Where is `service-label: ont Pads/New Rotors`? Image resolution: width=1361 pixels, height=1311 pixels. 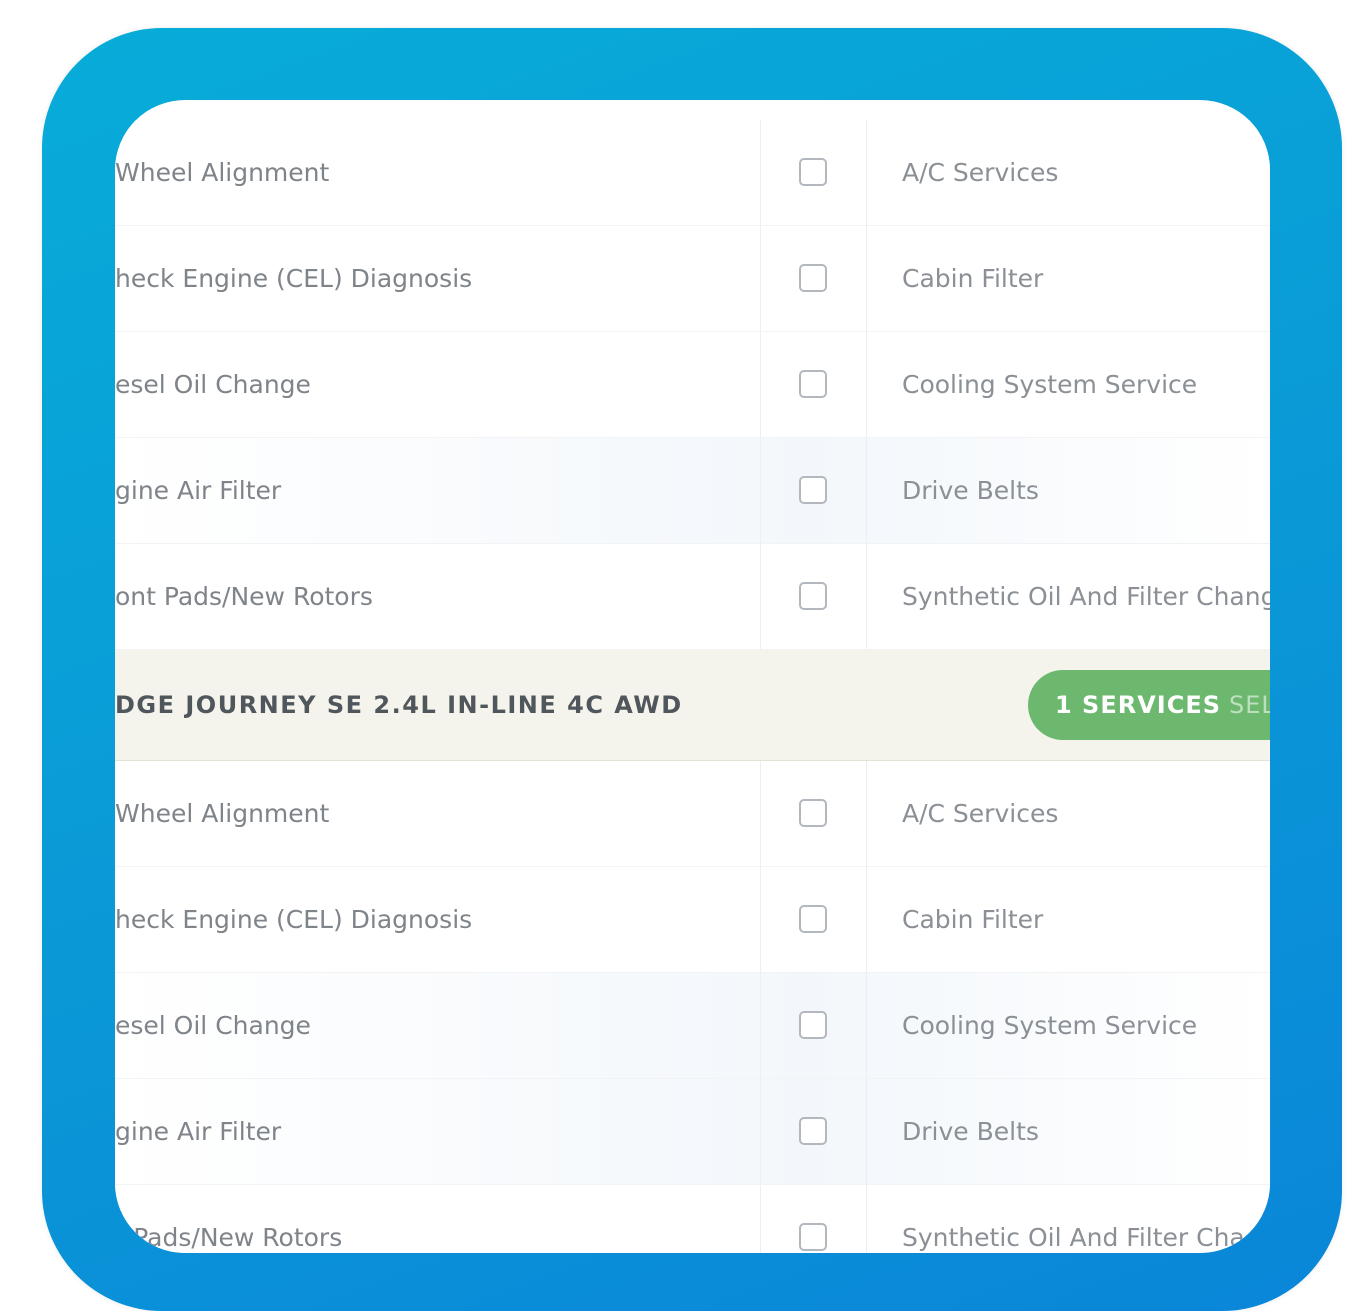
service-label: ont Pads/New Rotors is located at coordinates (244, 596).